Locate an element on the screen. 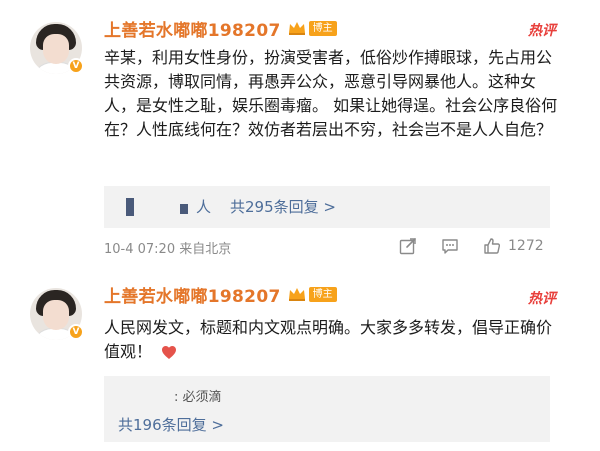 This screenshot has width=600, height=451. comment-text: 人民网发文，标题和内文观点明确。大家多多转发，倡导正确价值观！ is located at coordinates (334, 340).